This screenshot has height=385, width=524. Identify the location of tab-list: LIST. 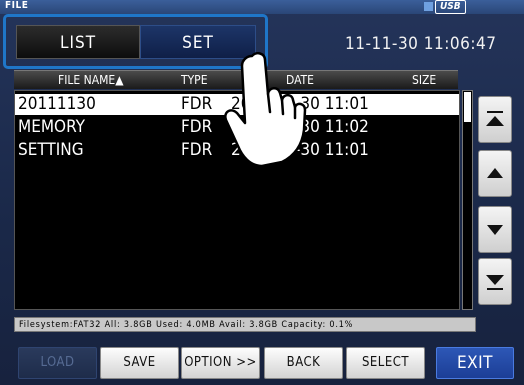
(78, 42).